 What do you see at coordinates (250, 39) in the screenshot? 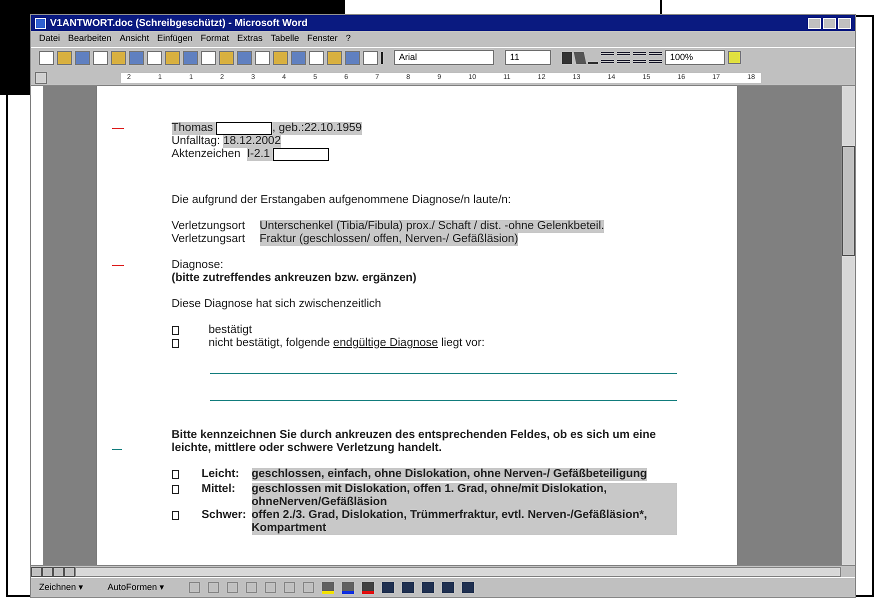
I see `menu-item: Extras` at bounding box center [250, 39].